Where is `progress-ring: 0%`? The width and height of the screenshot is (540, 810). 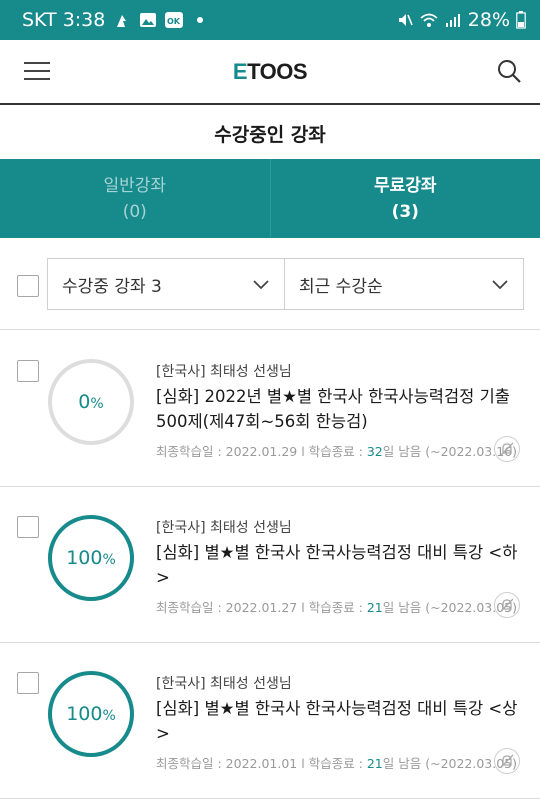 progress-ring: 0% is located at coordinates (91, 402).